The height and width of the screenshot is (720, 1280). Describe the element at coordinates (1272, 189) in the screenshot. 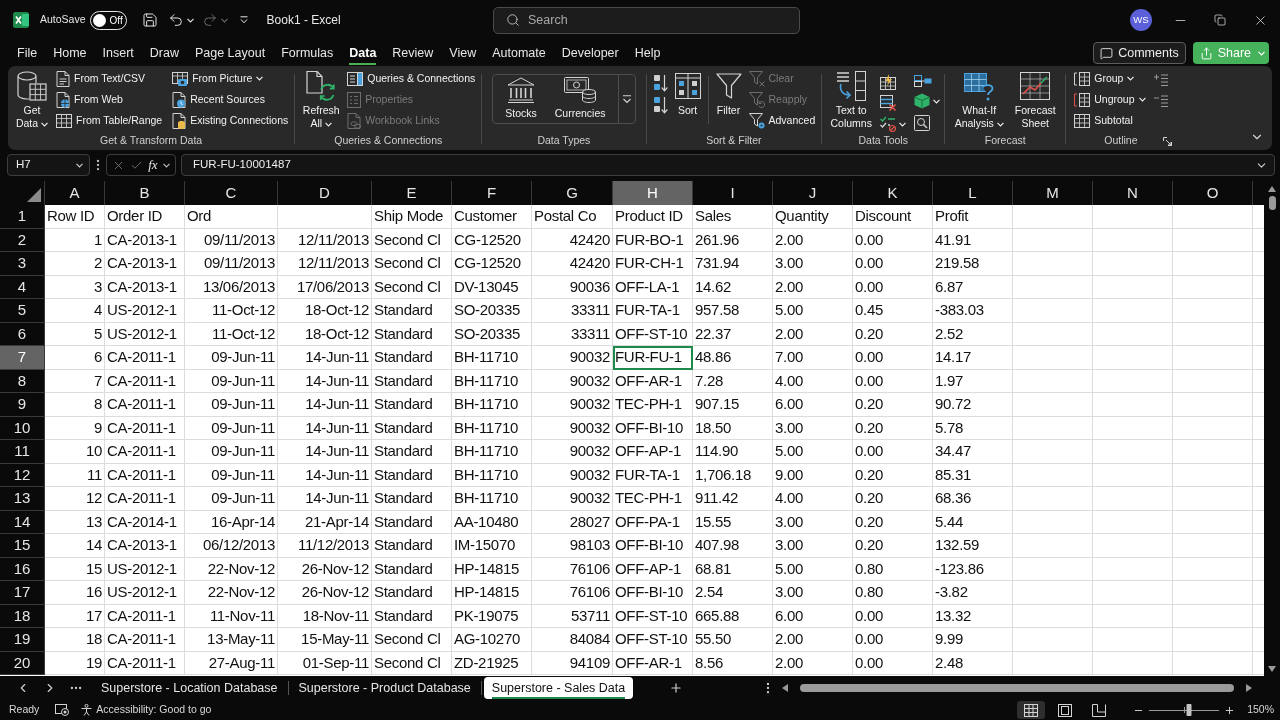

I see `scroll-up-icon` at that location.